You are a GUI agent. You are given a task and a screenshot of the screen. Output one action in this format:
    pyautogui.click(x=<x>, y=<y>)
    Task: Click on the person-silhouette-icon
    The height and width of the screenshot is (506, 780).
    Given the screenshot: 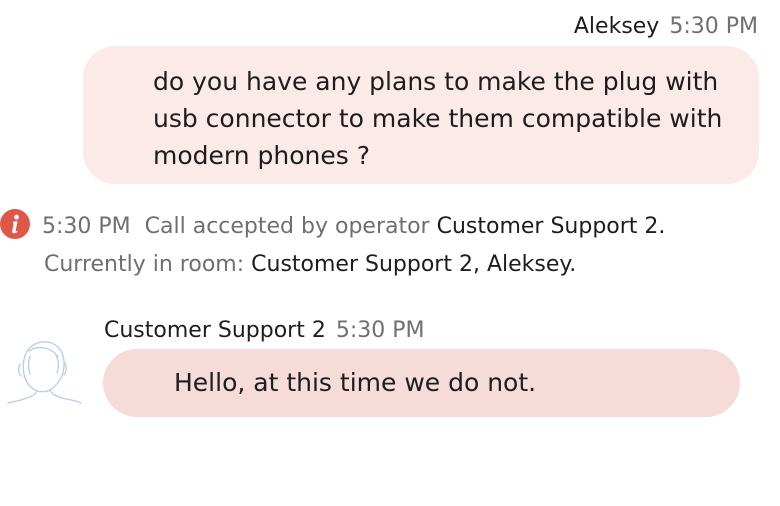 What is the action you would take?
    pyautogui.click(x=44, y=372)
    